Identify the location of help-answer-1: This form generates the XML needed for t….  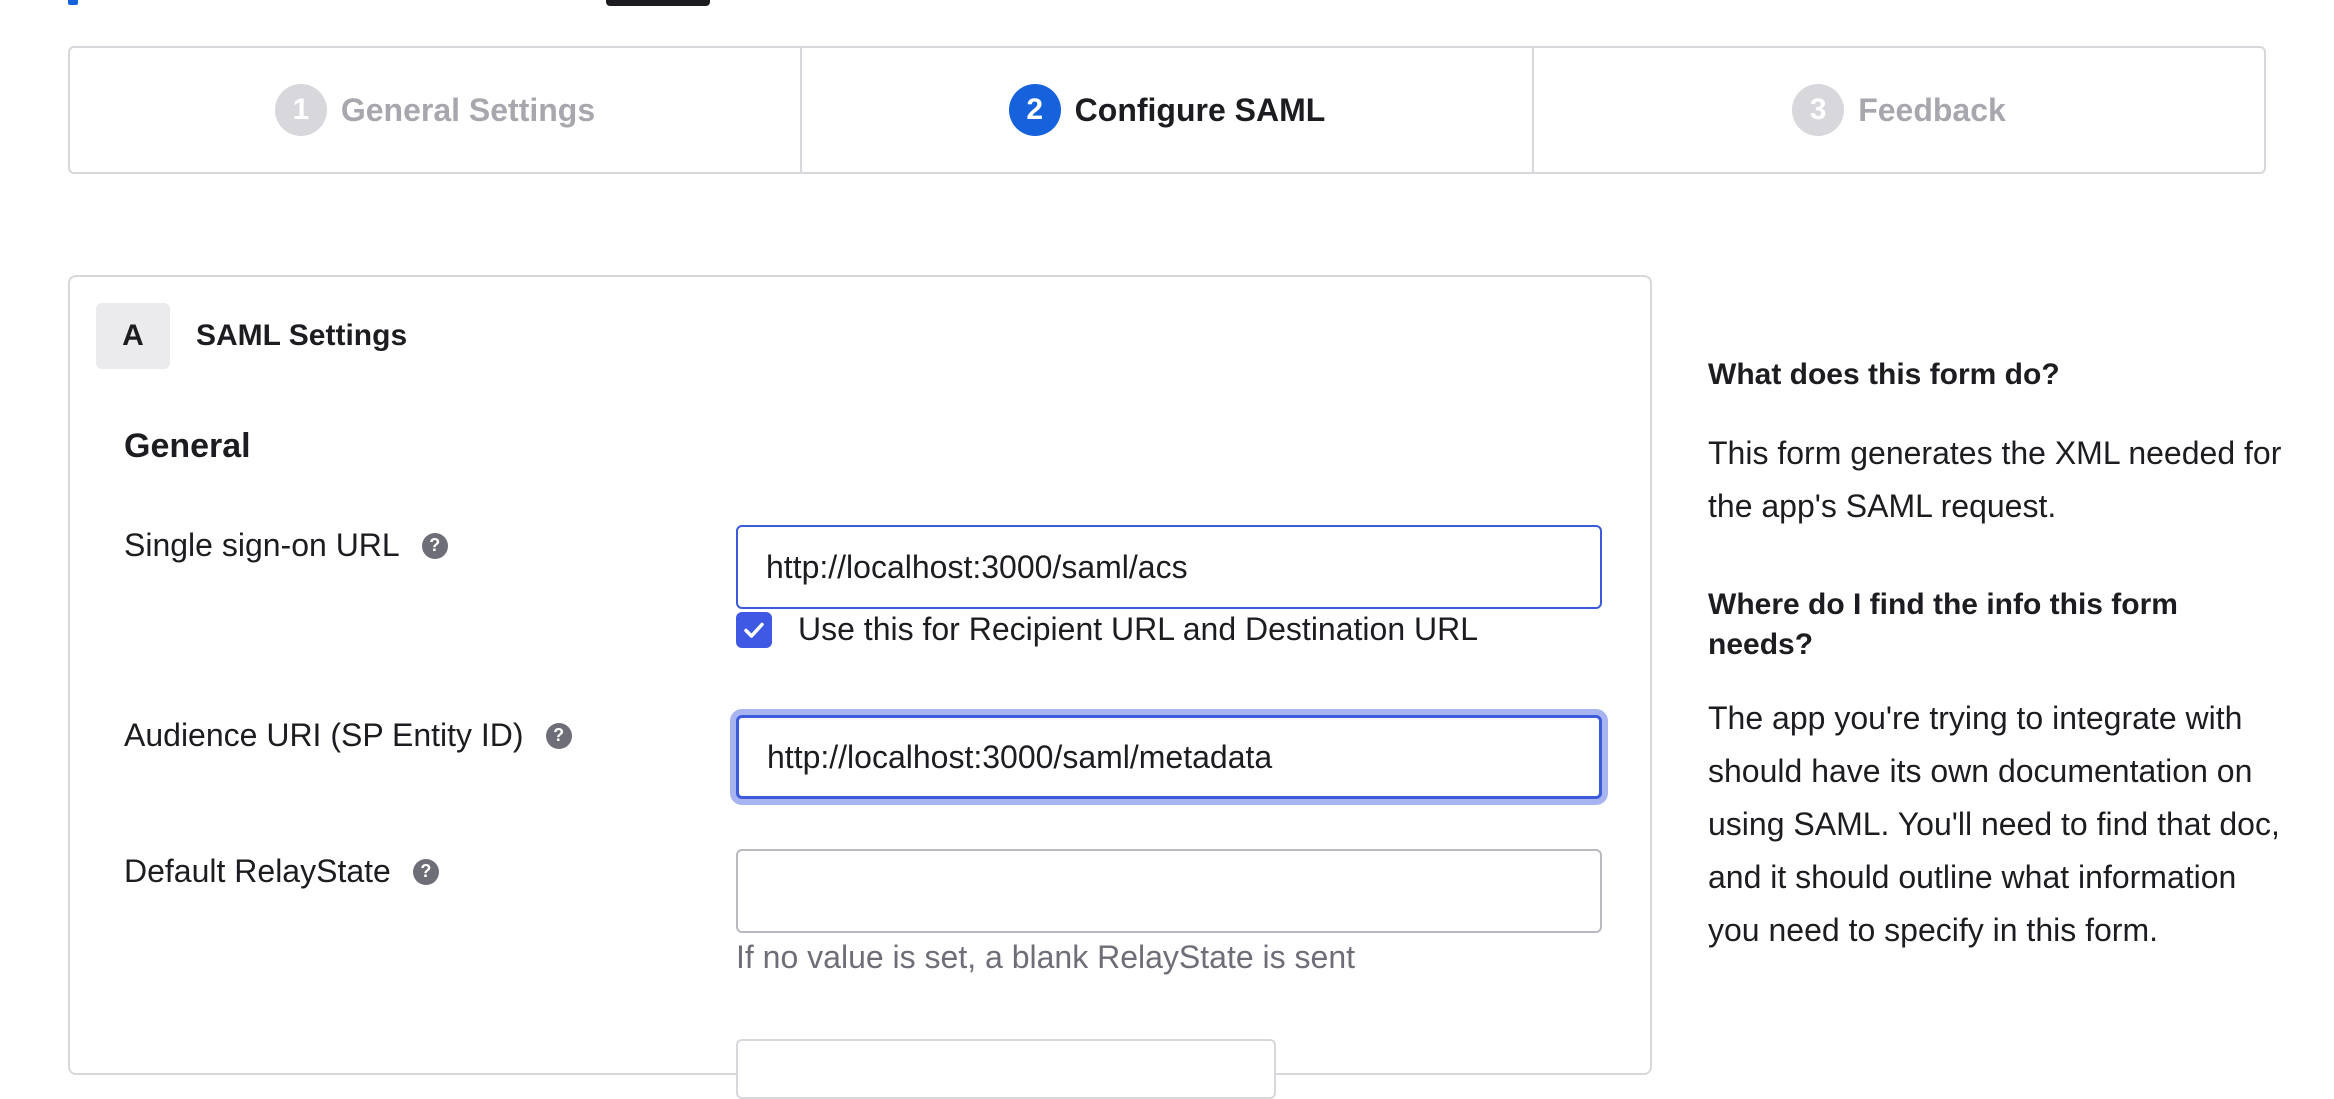
(1995, 479).